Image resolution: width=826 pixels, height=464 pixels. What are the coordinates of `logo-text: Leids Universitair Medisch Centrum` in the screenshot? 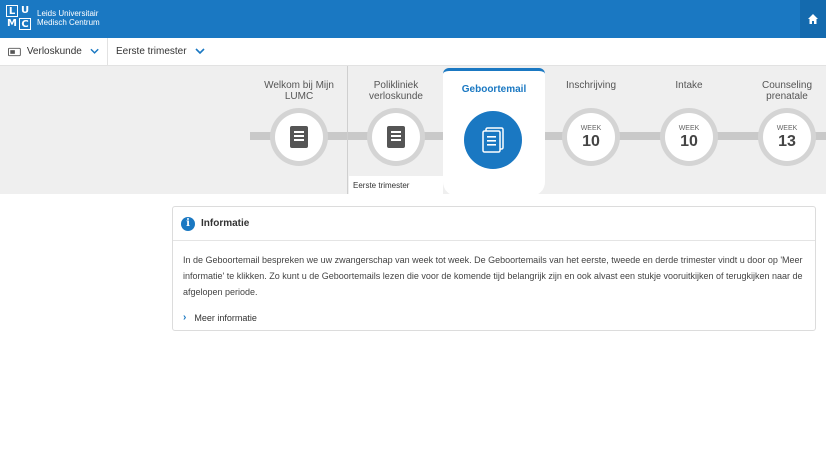 It's located at (68, 18).